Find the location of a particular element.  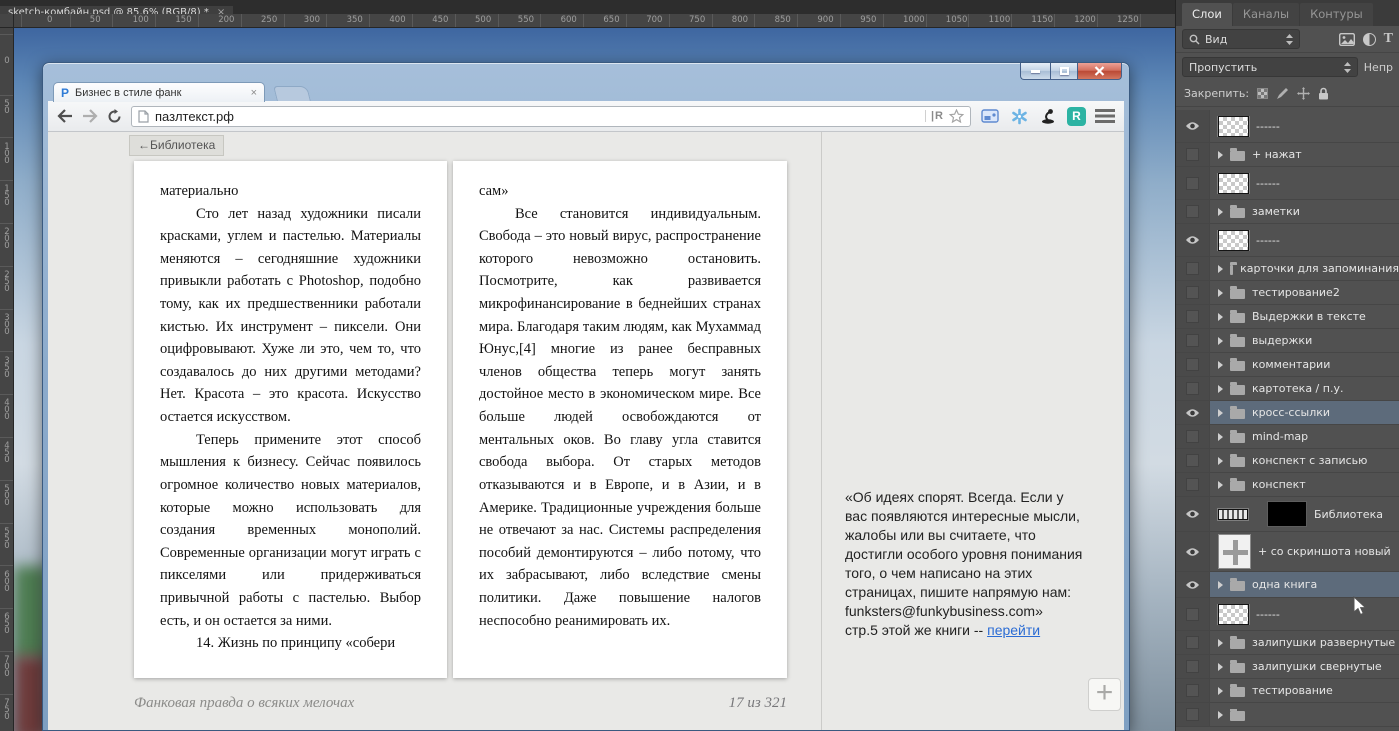

new-tab-button is located at coordinates (292, 93).